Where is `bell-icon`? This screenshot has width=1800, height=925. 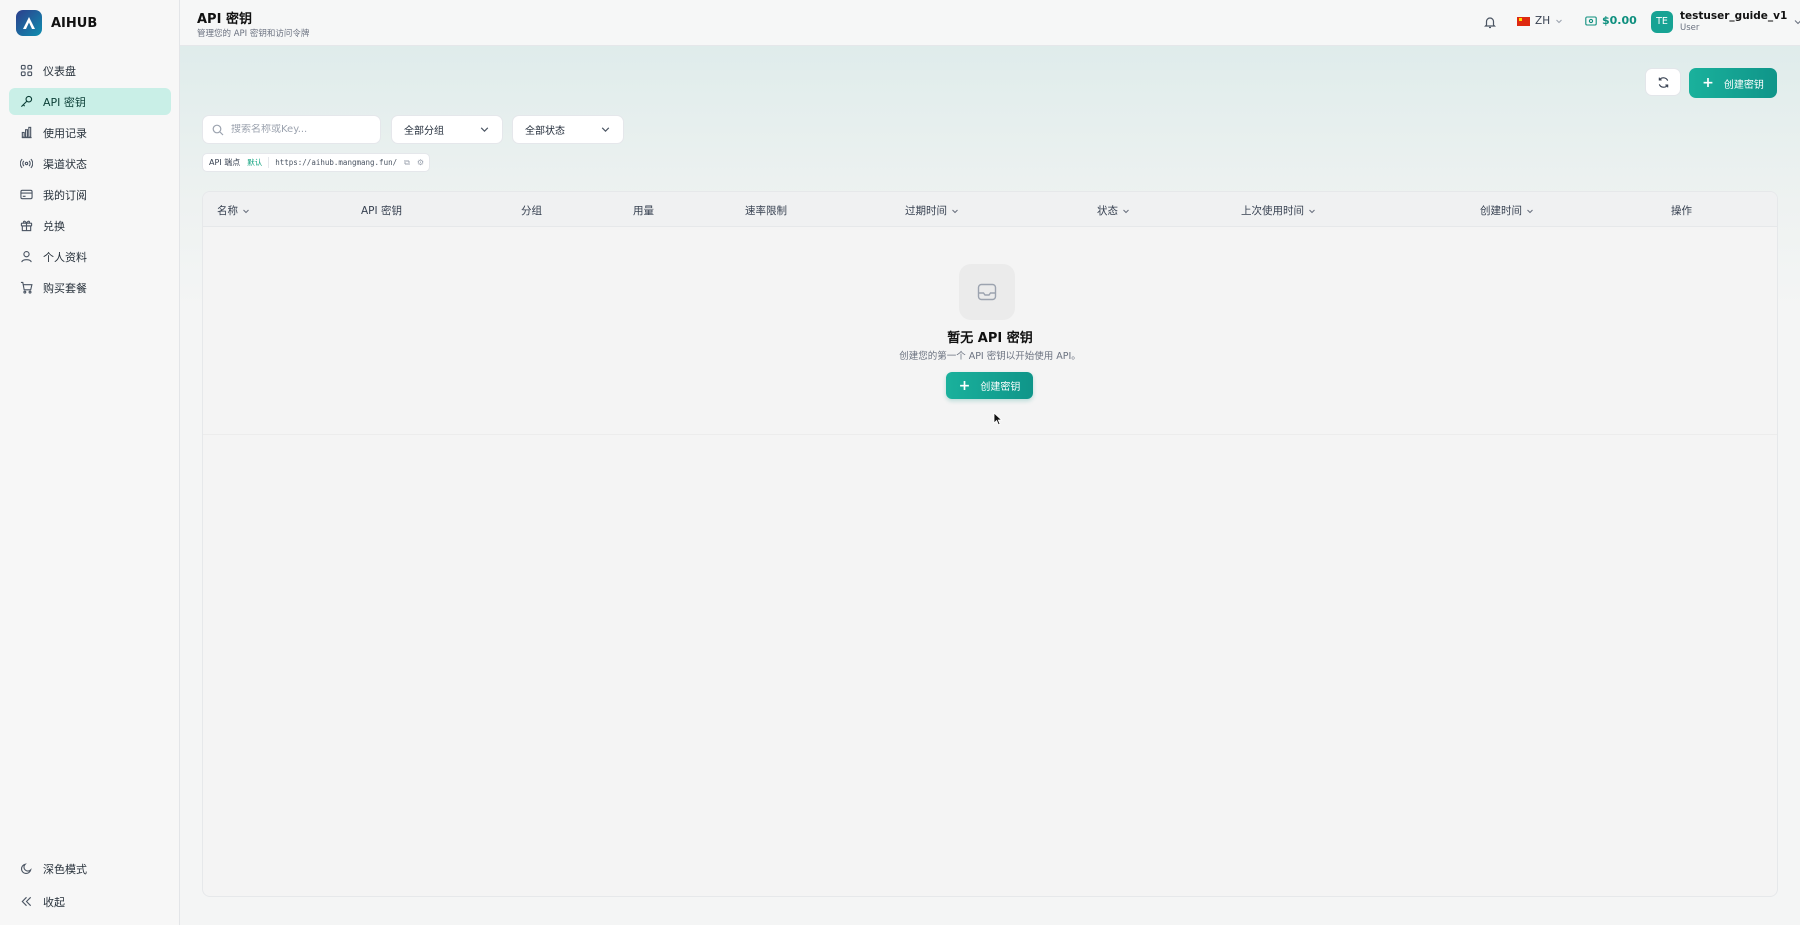 bell-icon is located at coordinates (1490, 22).